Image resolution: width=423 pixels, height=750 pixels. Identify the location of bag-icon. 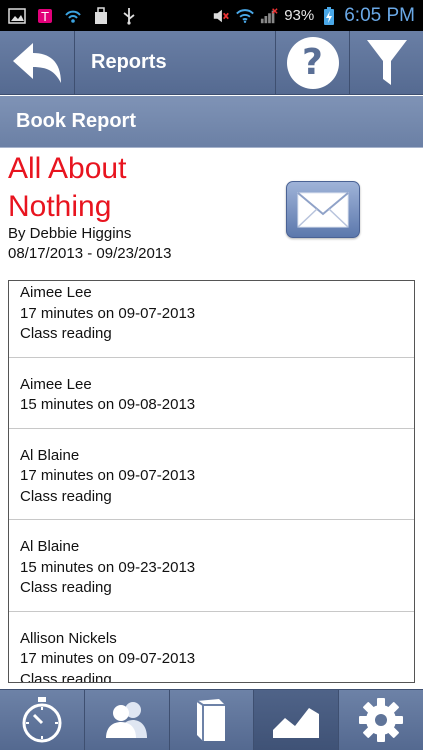
(101, 15).